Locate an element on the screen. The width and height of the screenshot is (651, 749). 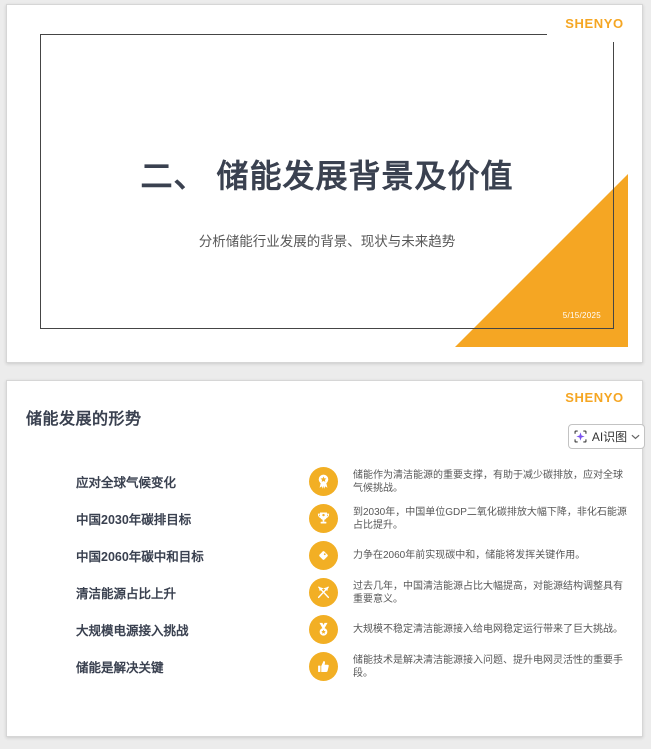
item-description: 储能作为清洁能源的重要支撑，有助于减少碳排放，应对全球气候挑战。 is located at coordinates (488, 481).